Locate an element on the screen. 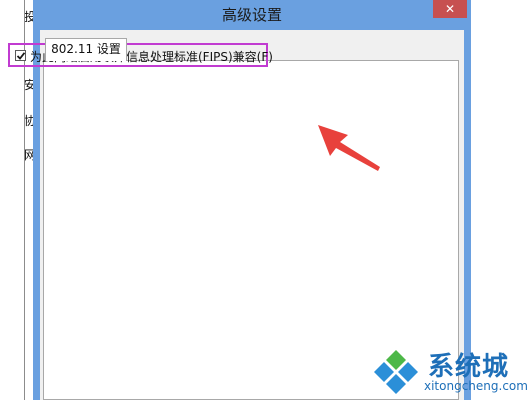 The height and width of the screenshot is (400, 527). watermark: 系统城 xitongcheng.com is located at coordinates (449, 371).